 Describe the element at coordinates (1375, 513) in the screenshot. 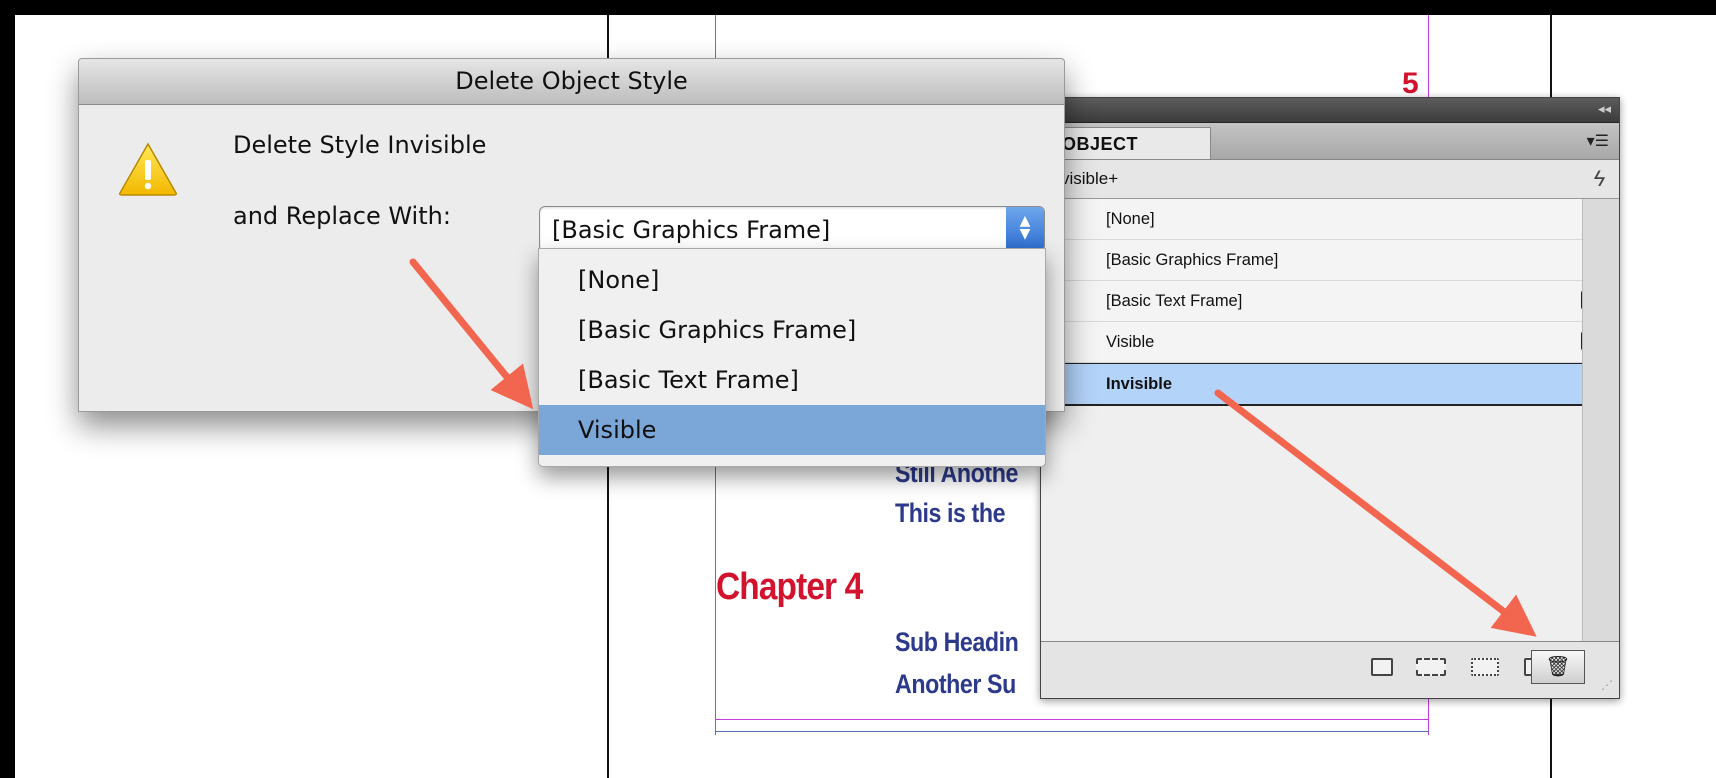

I see `annotation-arrow-trash` at that location.